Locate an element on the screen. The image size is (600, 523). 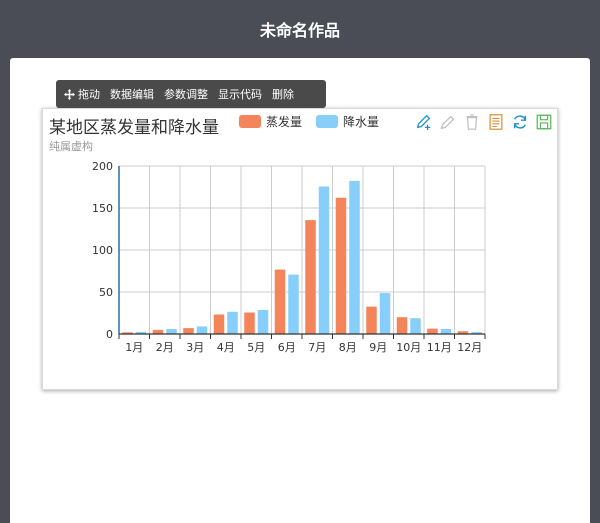
x-tick-label: 8月 is located at coordinates (348, 347).